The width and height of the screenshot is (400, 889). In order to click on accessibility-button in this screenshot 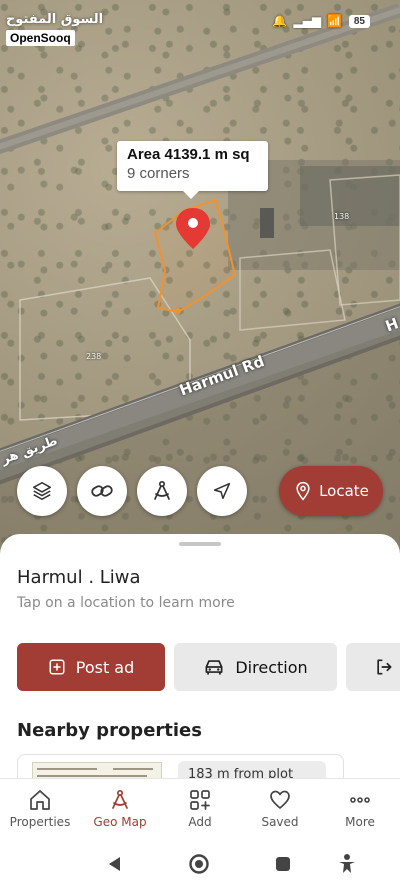, I will do `click(347, 864)`.